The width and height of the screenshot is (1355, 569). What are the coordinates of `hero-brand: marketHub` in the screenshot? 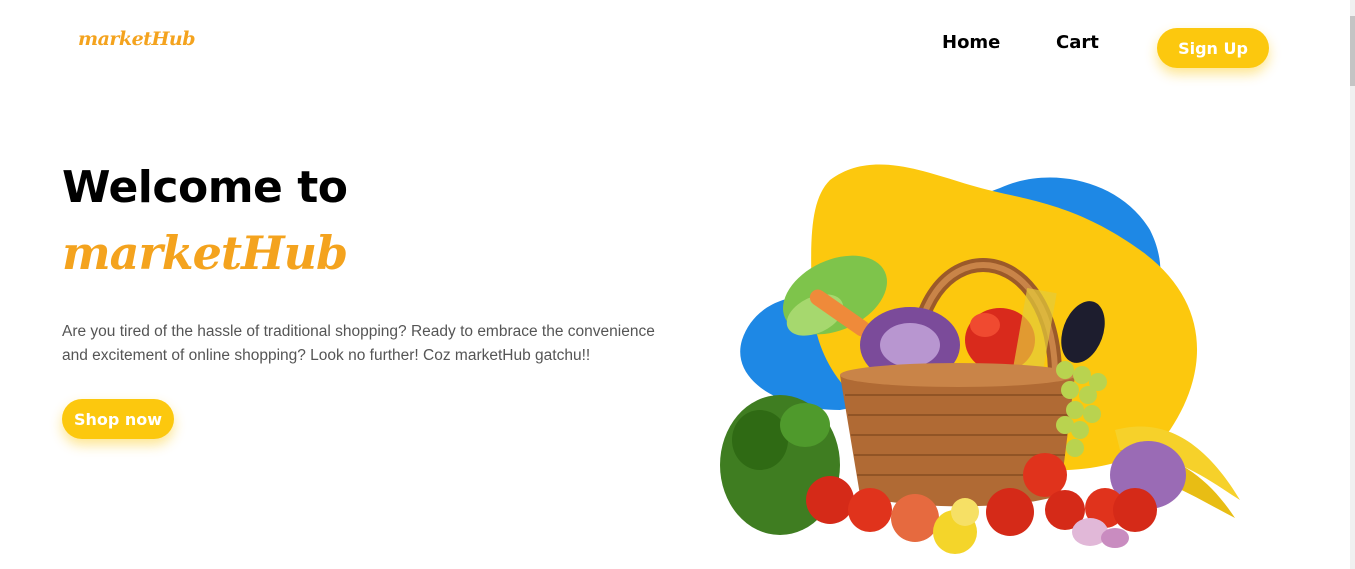 It's located at (205, 253).